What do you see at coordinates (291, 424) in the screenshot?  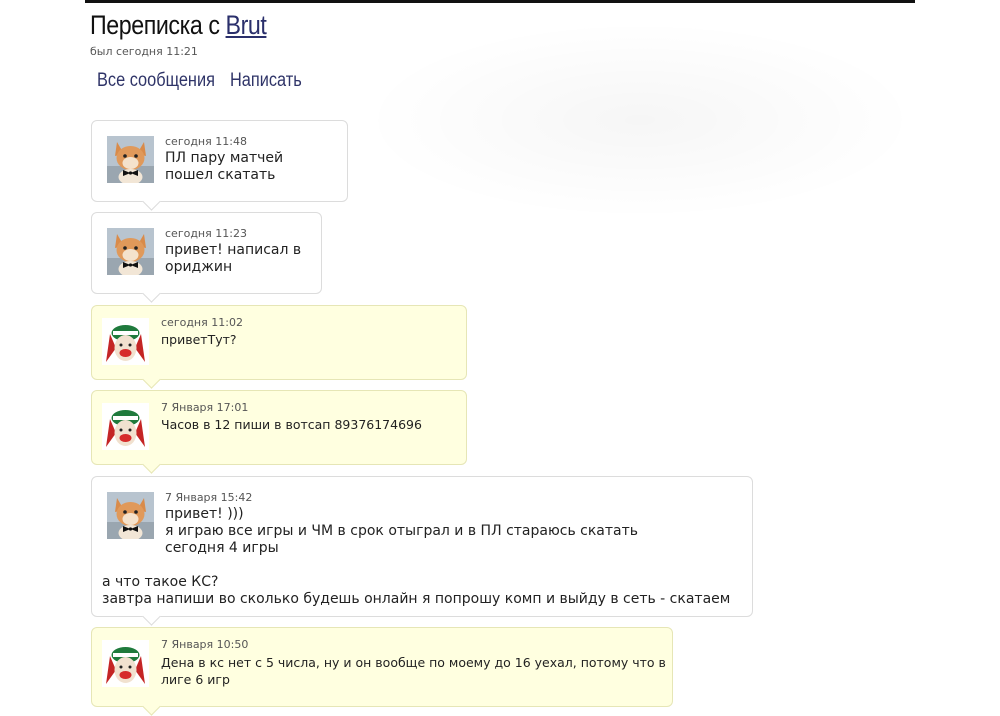 I see `message-text: Часов в 12 пиши в вотсап 89376174696` at bounding box center [291, 424].